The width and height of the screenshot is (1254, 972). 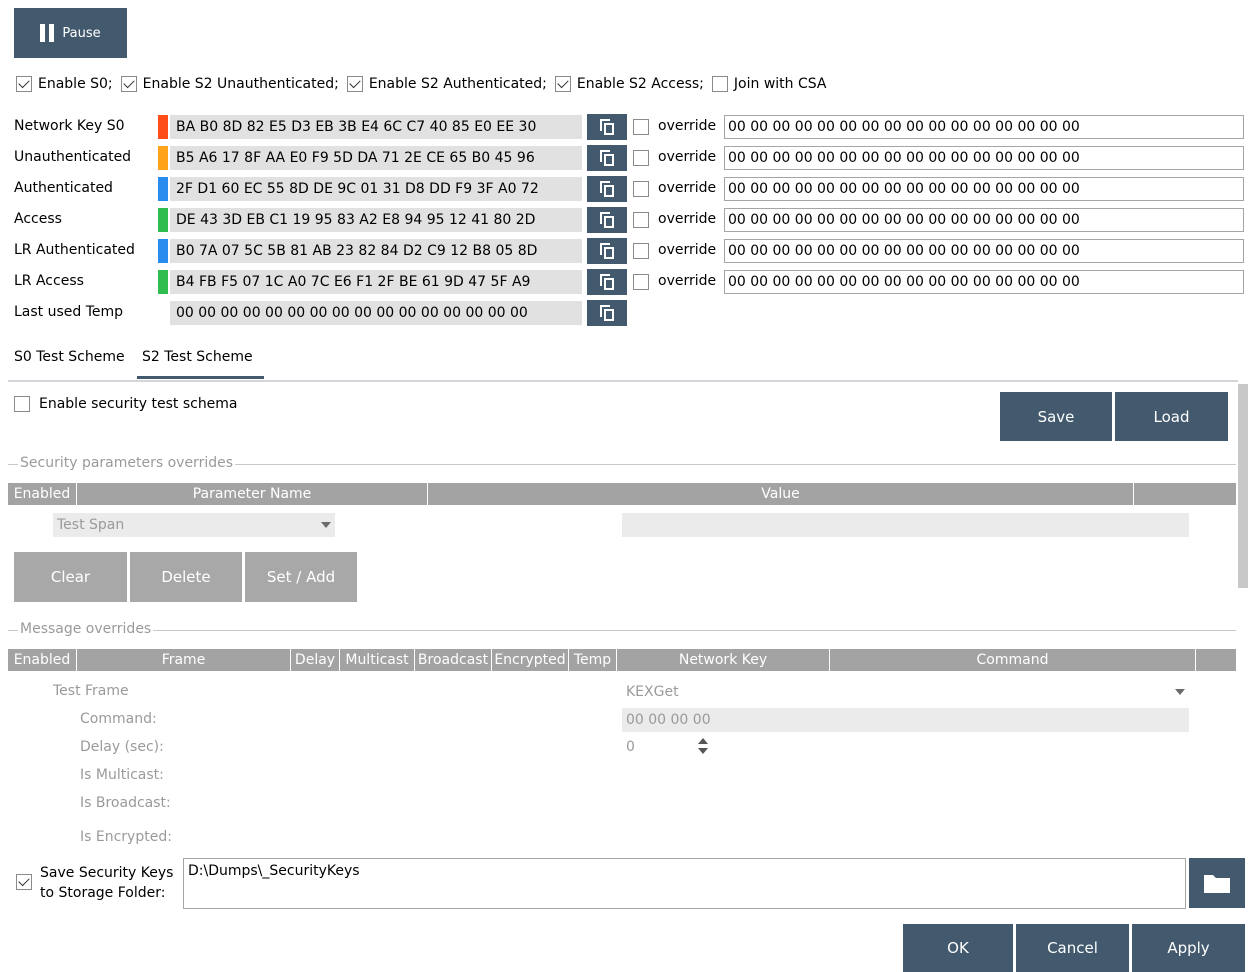 I want to click on save-keys-label-line2: to Storage Folder:, so click(x=103, y=893).